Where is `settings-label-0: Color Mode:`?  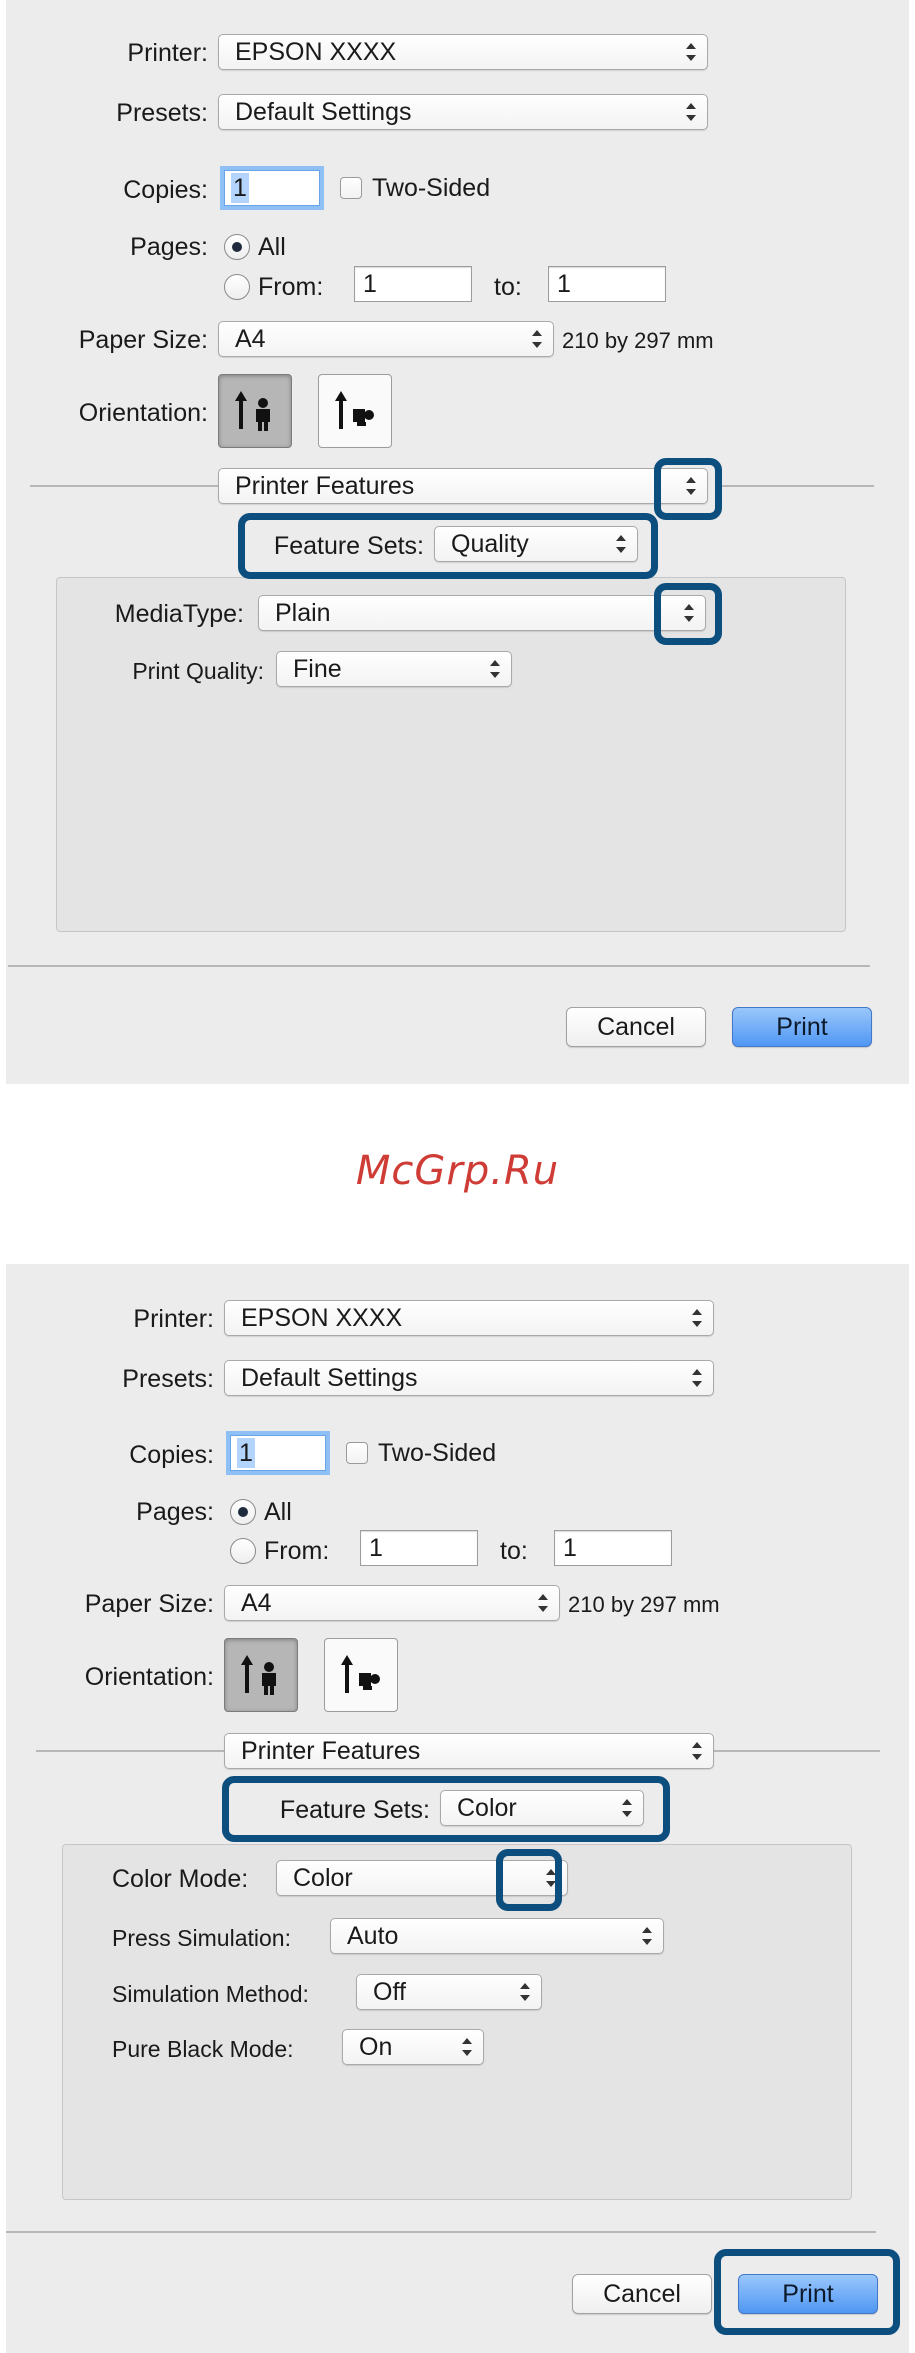
settings-label-0: Color Mode: is located at coordinates (180, 1879).